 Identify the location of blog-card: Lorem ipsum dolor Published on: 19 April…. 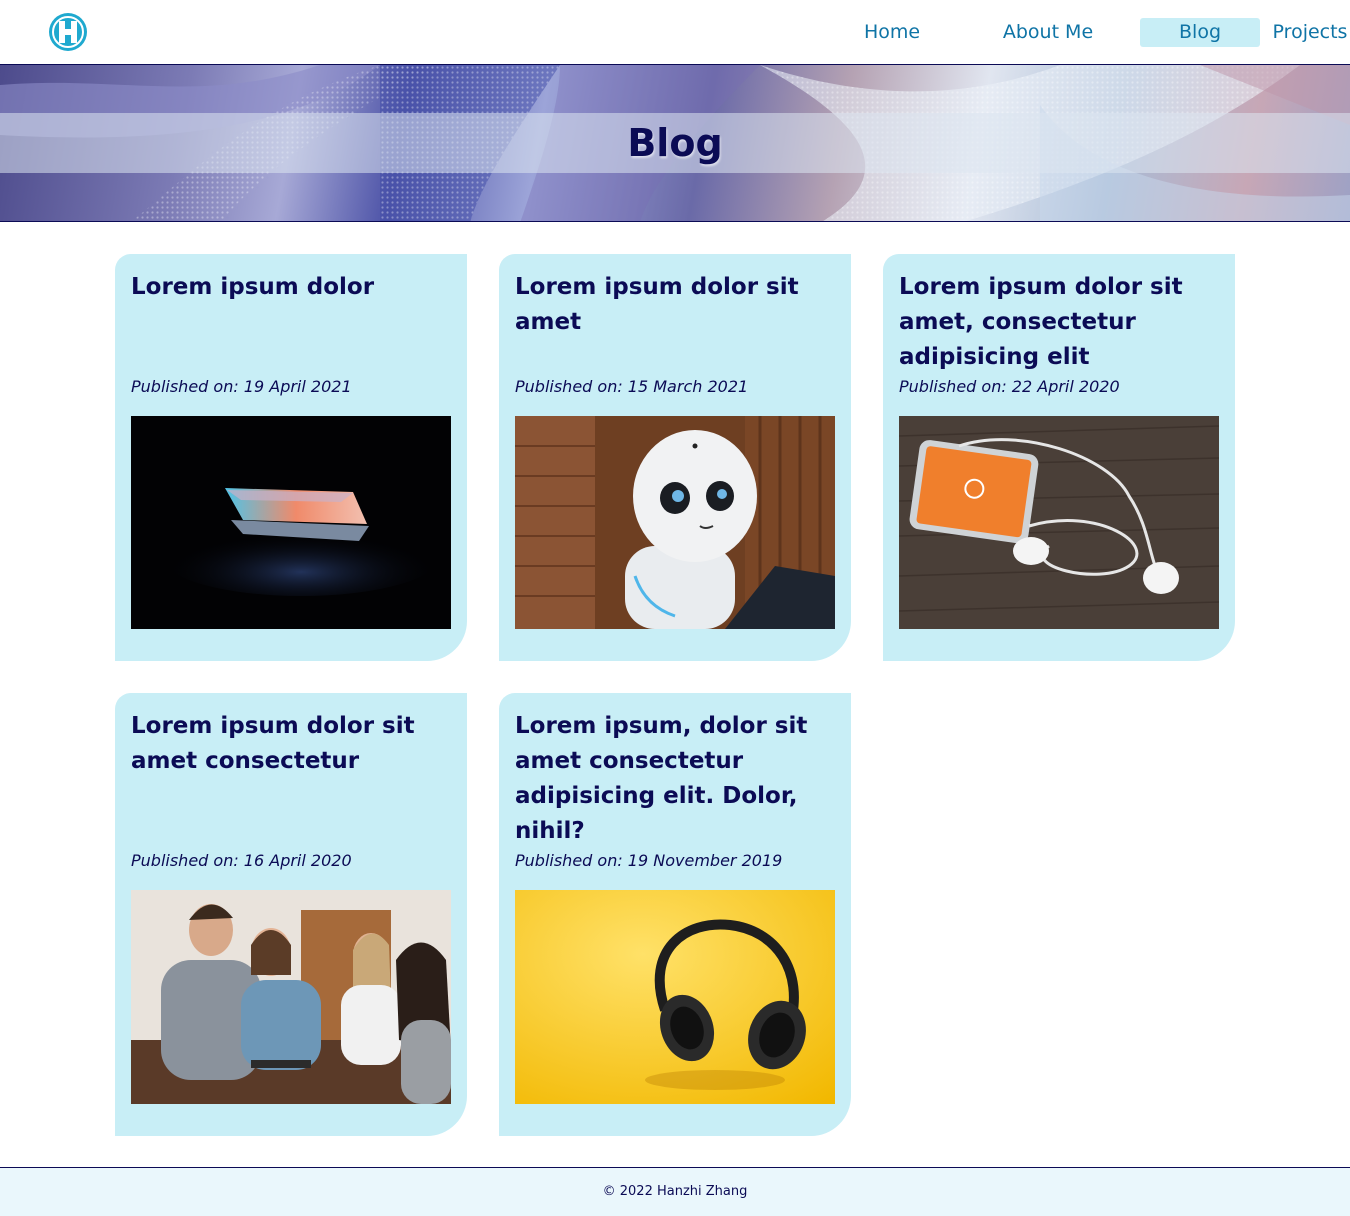
(291, 457).